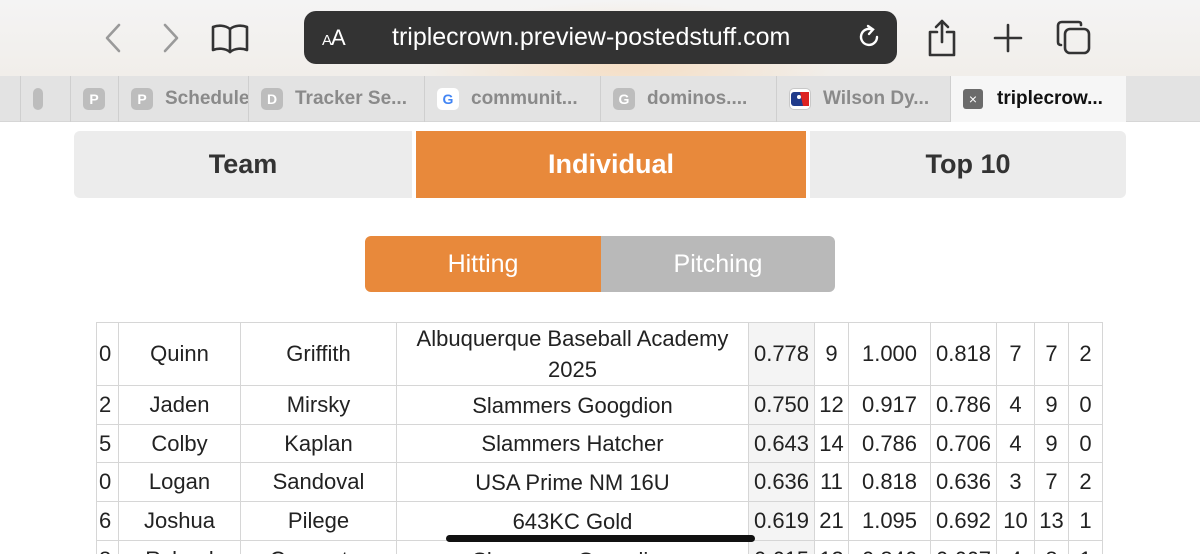 Image resolution: width=1200 pixels, height=554 pixels. Describe the element at coordinates (1051, 547) in the screenshot. I see `cell-stat: 8` at that location.